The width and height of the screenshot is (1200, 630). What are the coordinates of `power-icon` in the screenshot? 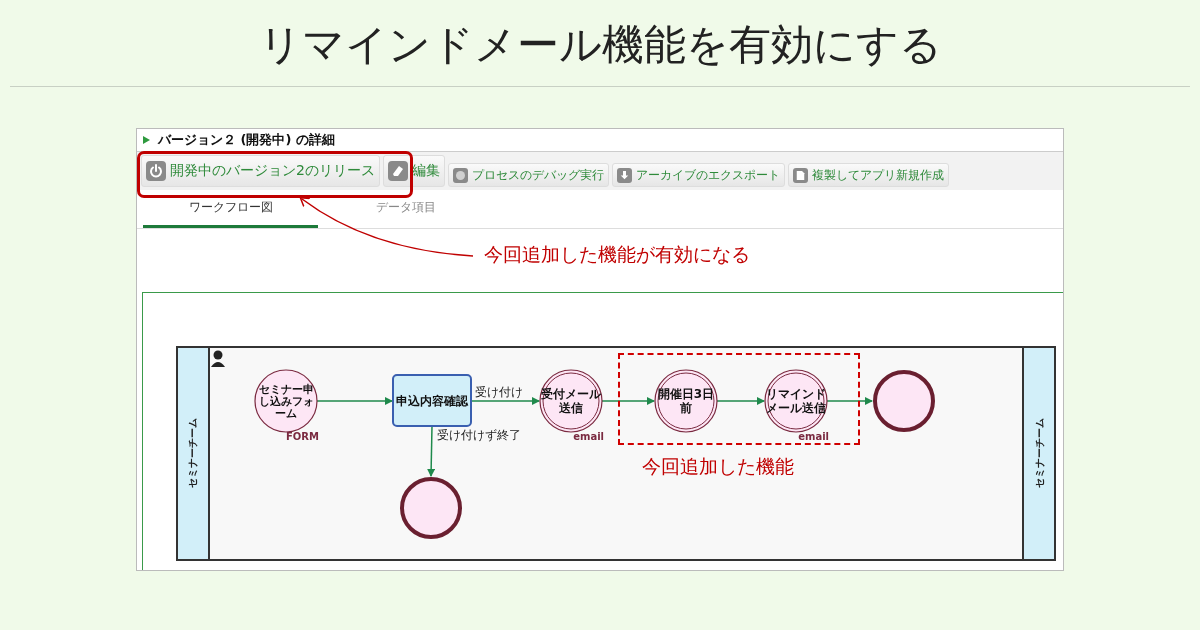 It's located at (156, 171).